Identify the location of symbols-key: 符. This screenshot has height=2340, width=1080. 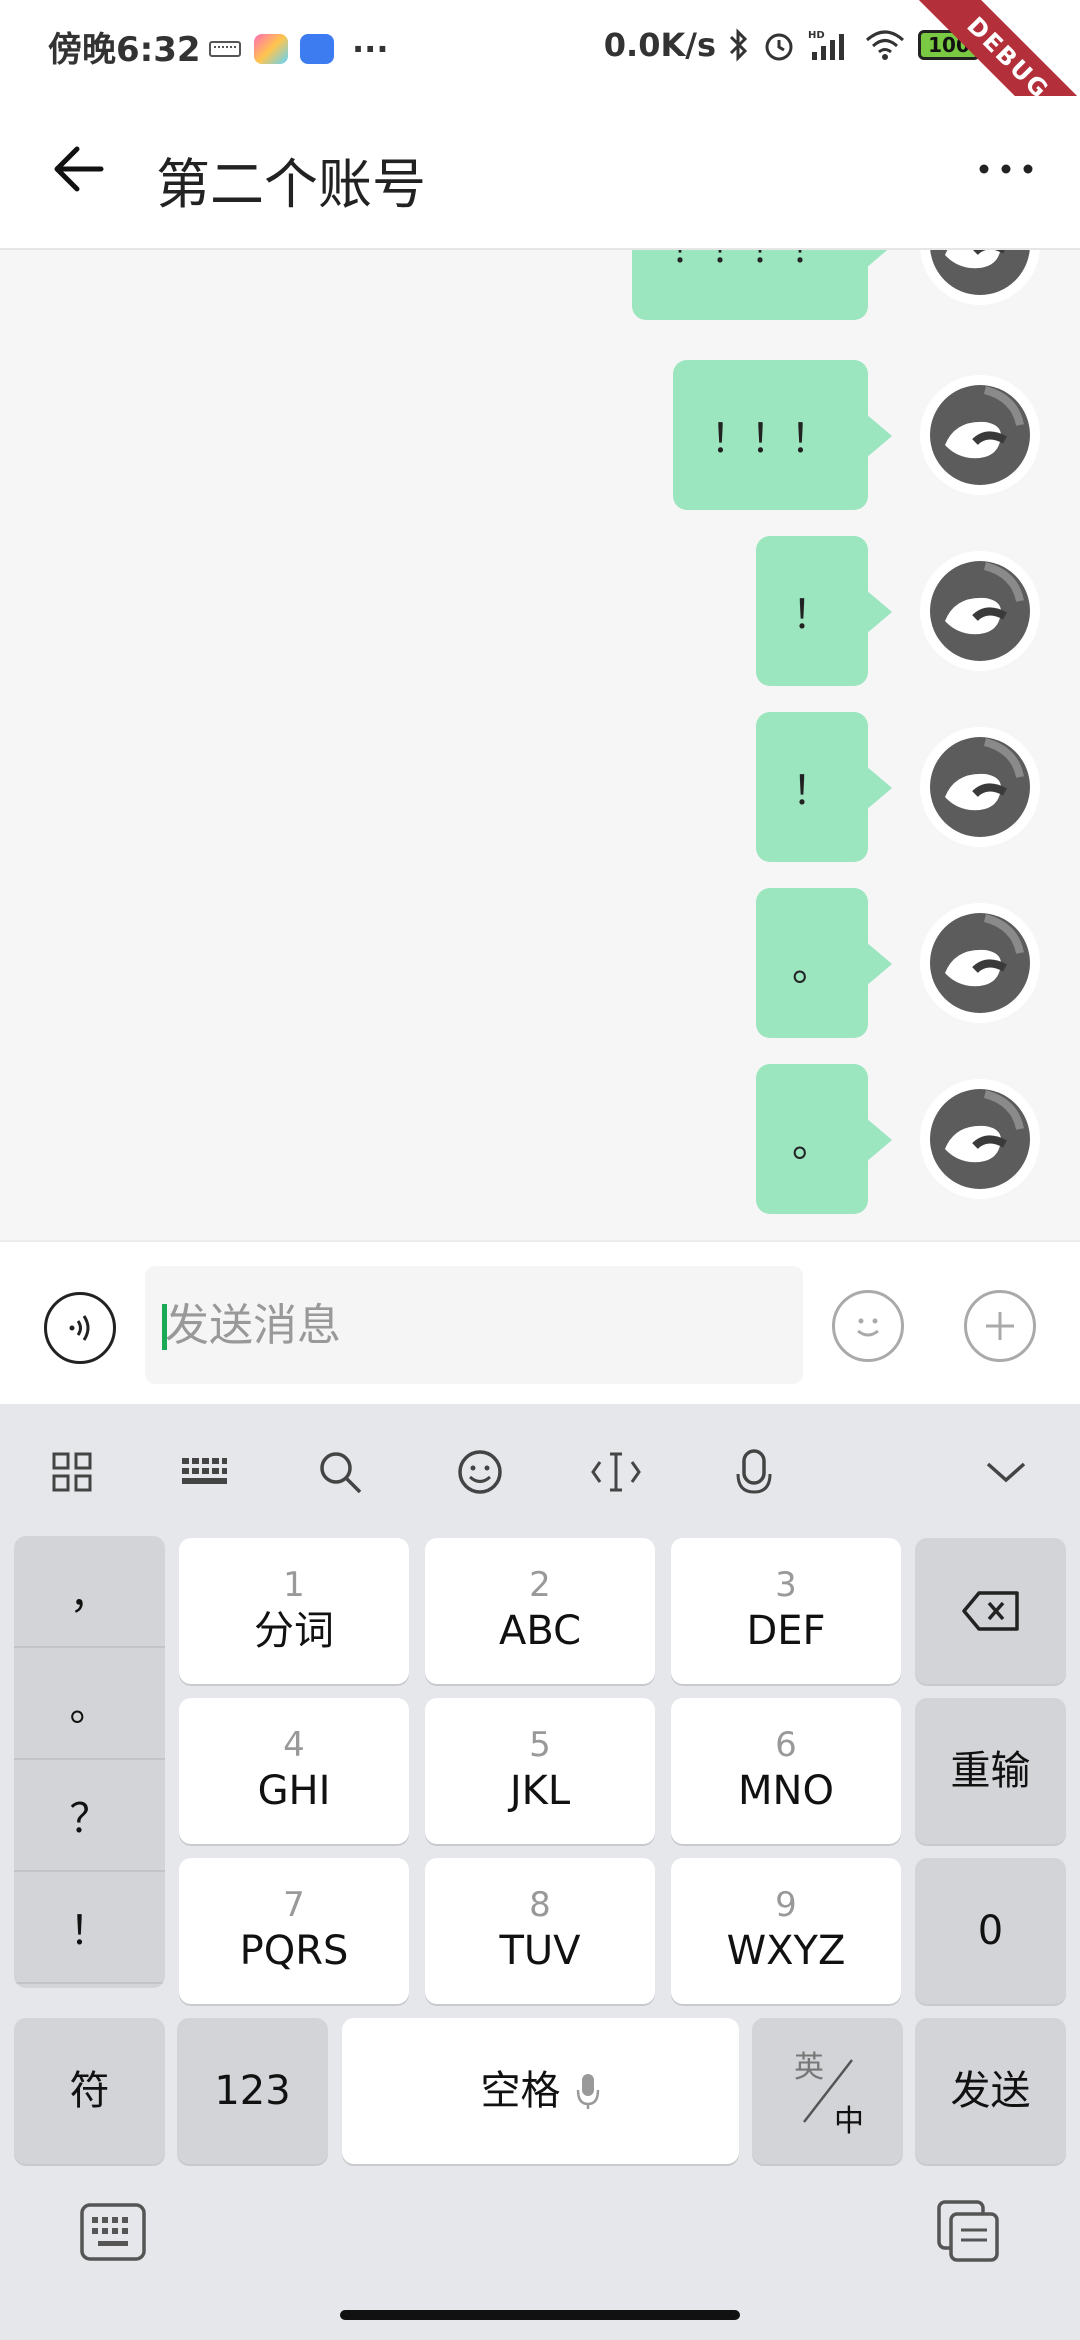
(89, 2091).